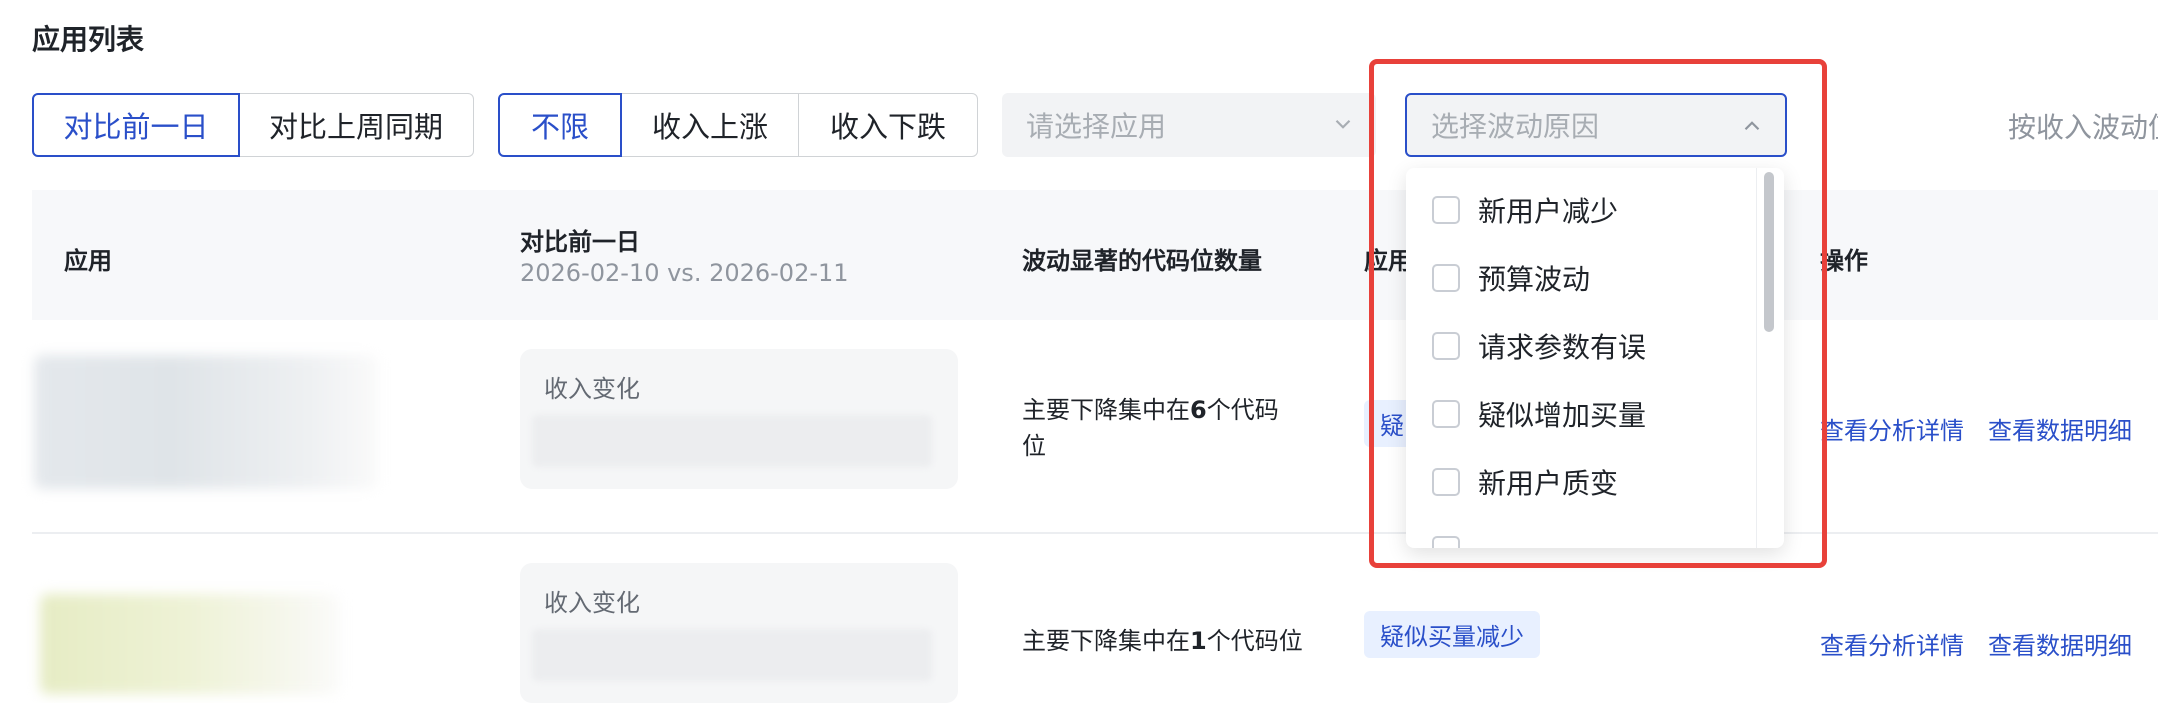  Describe the element at coordinates (888, 125) in the screenshot. I see `tab-trend-down: 收入下跌` at that location.